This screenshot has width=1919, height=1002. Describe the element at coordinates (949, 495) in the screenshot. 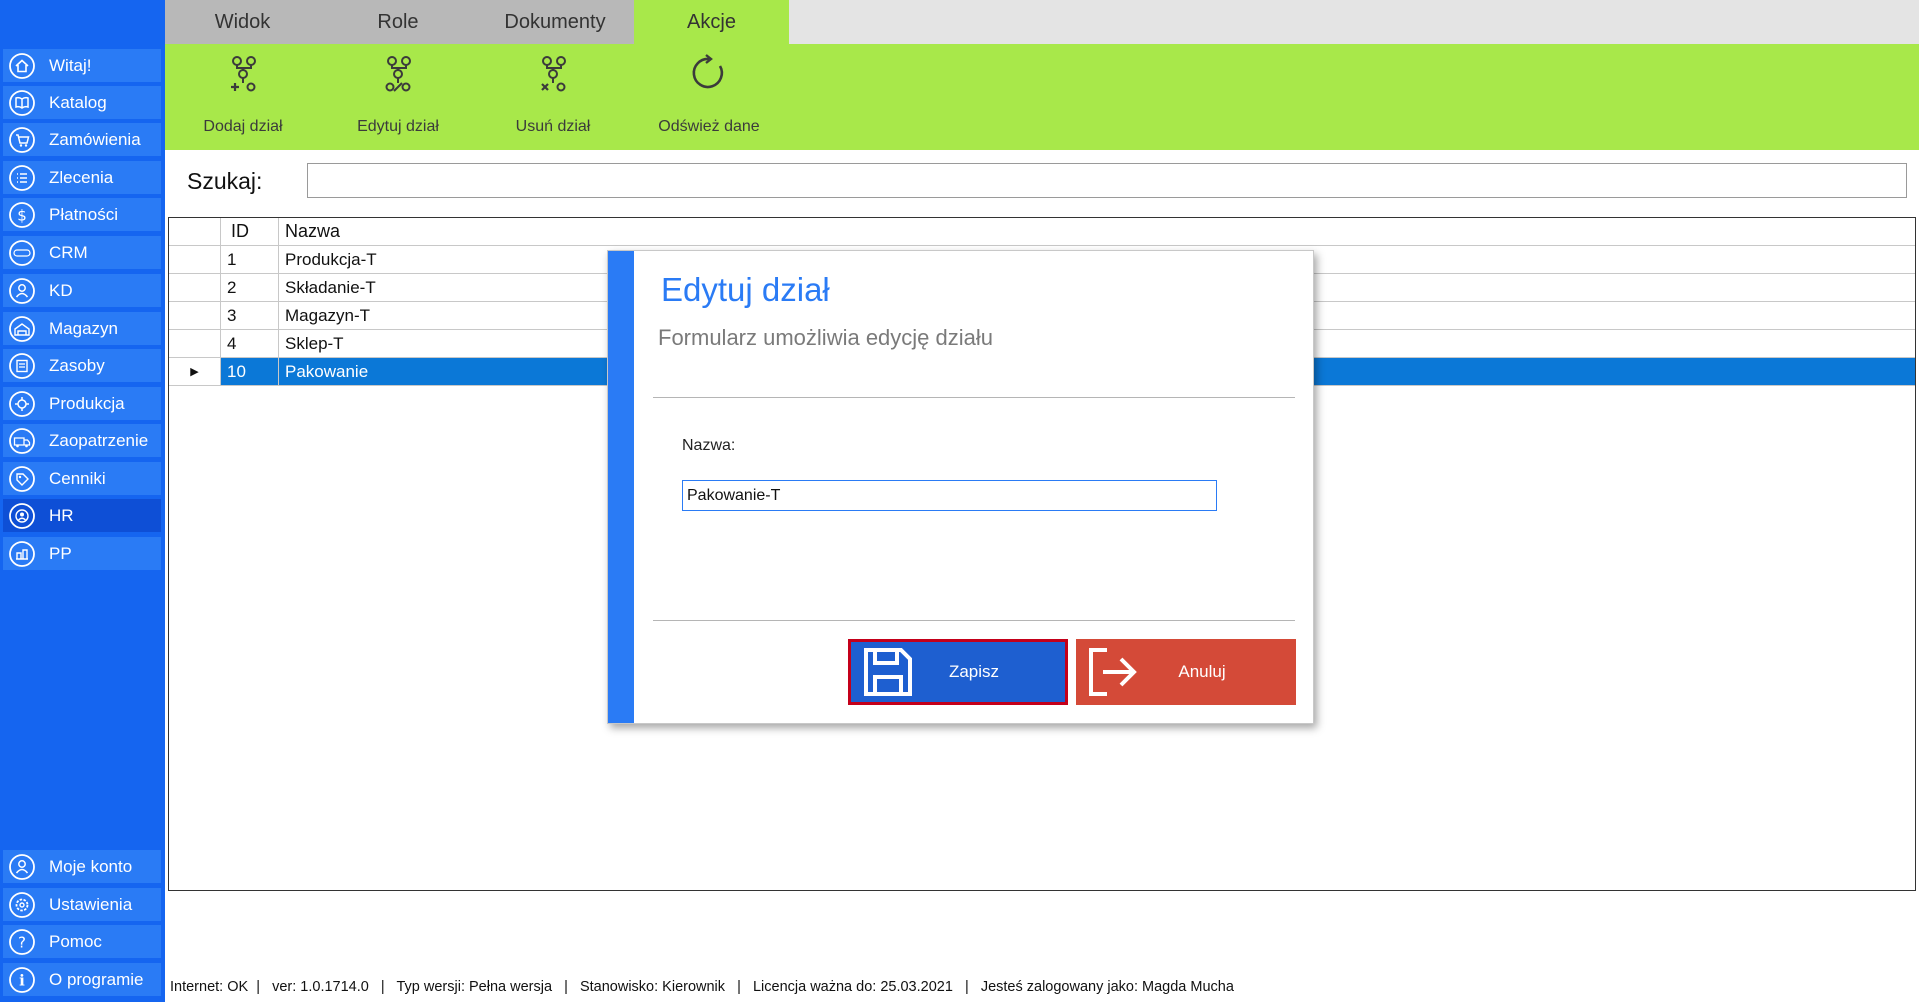

I see `name-field` at that location.